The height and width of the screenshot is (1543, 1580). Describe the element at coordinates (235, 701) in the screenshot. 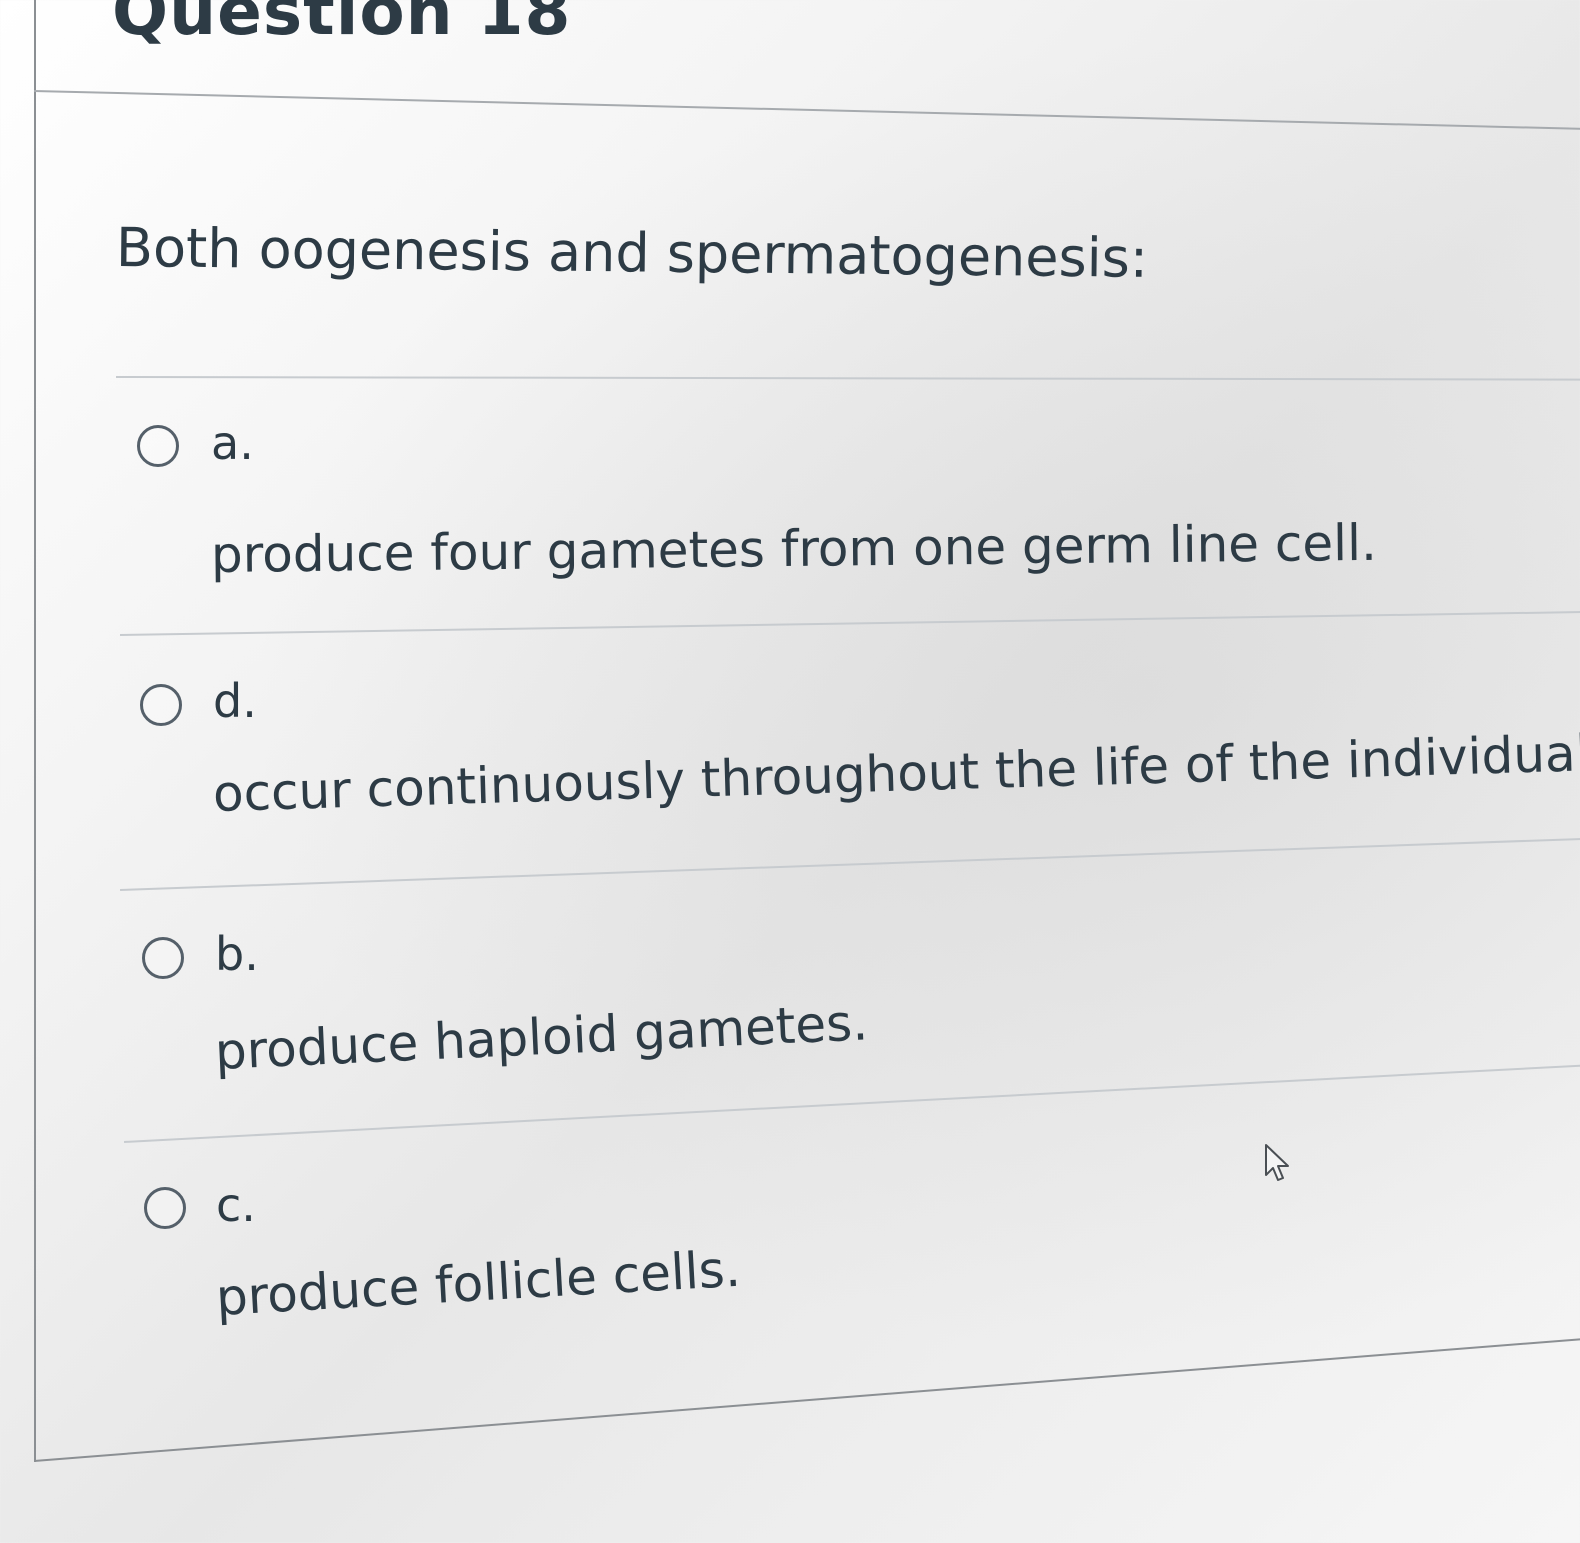

I see `option-letter: d.` at that location.